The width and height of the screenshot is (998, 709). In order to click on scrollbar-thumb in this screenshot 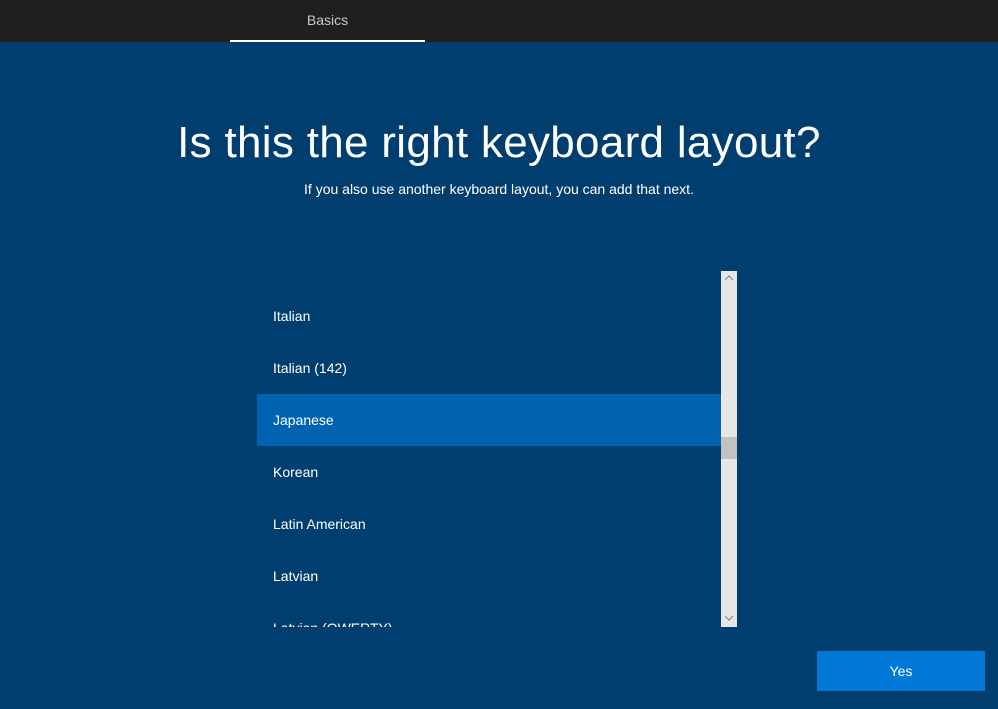, I will do `click(729, 448)`.